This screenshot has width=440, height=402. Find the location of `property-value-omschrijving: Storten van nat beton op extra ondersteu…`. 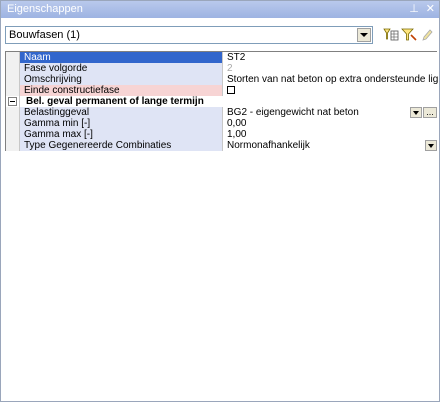

property-value-omschrijving: Storten van nat beton op extra ondersteu… is located at coordinates (330, 79).